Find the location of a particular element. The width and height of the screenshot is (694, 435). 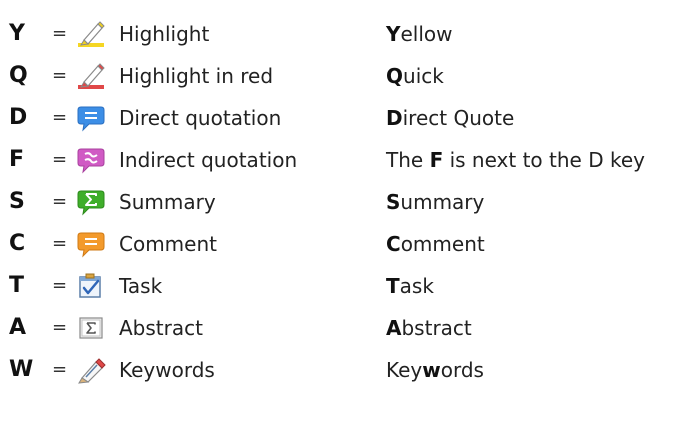

speech-bubble-pink-icon is located at coordinates (91, 160).